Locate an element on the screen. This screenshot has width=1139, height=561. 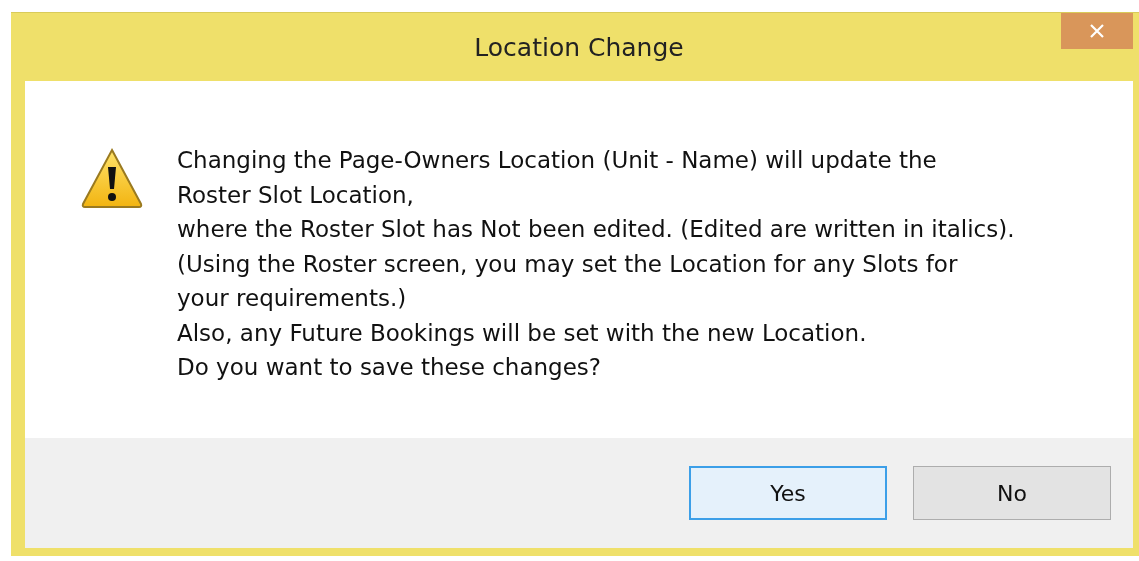
message-text: your requirements.) is located at coordinates (292, 298).